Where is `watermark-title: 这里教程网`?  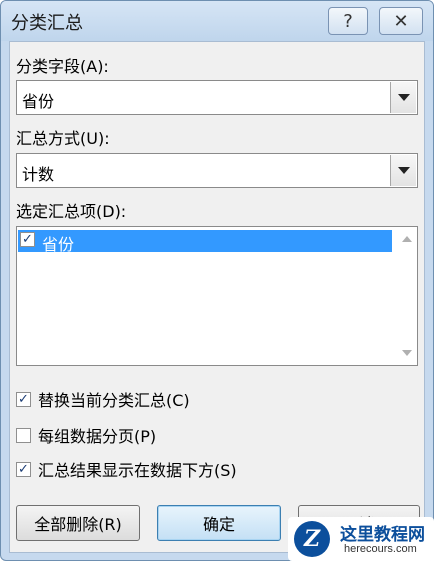
watermark-title: 这里教程网 is located at coordinates (382, 535).